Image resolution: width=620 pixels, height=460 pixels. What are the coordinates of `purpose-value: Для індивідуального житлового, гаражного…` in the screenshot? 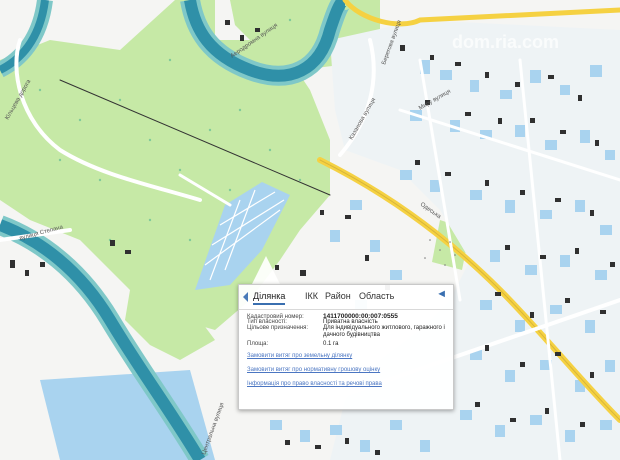 It's located at (384, 331).